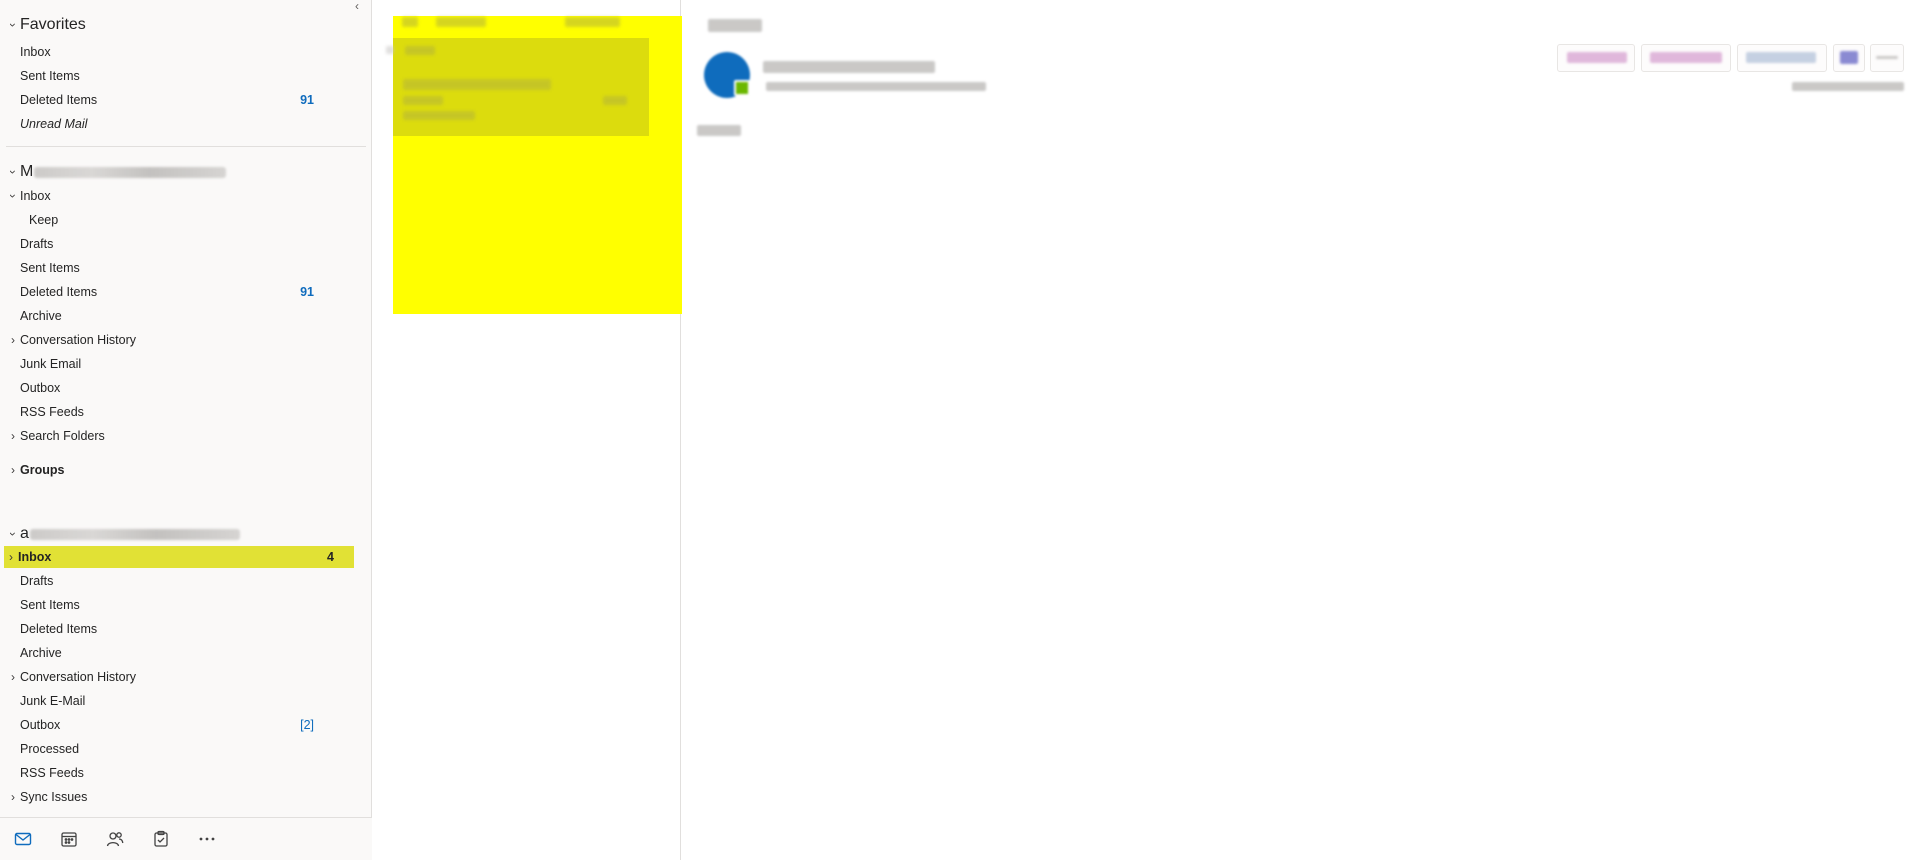 The image size is (1908, 860). What do you see at coordinates (185, 653) in the screenshot?
I see `account2-folder-archive: Archive` at bounding box center [185, 653].